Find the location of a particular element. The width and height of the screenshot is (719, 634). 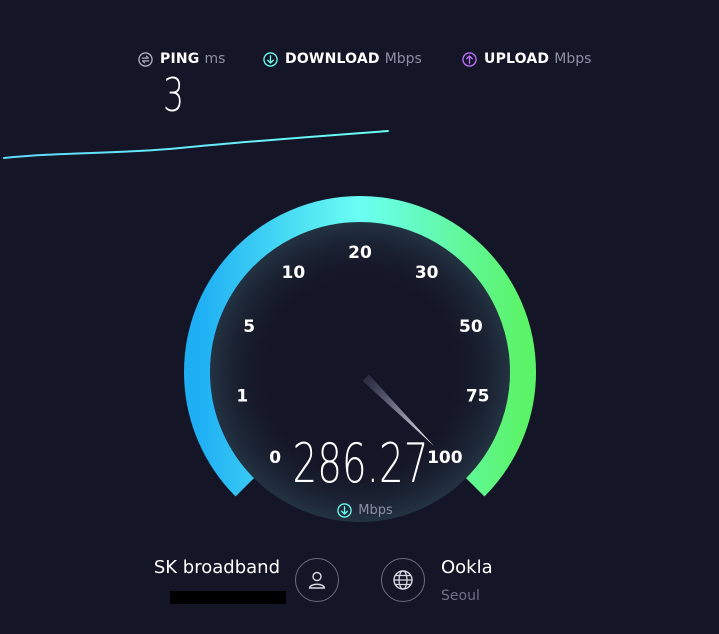

gauge-tick-label: 1 is located at coordinates (242, 396).